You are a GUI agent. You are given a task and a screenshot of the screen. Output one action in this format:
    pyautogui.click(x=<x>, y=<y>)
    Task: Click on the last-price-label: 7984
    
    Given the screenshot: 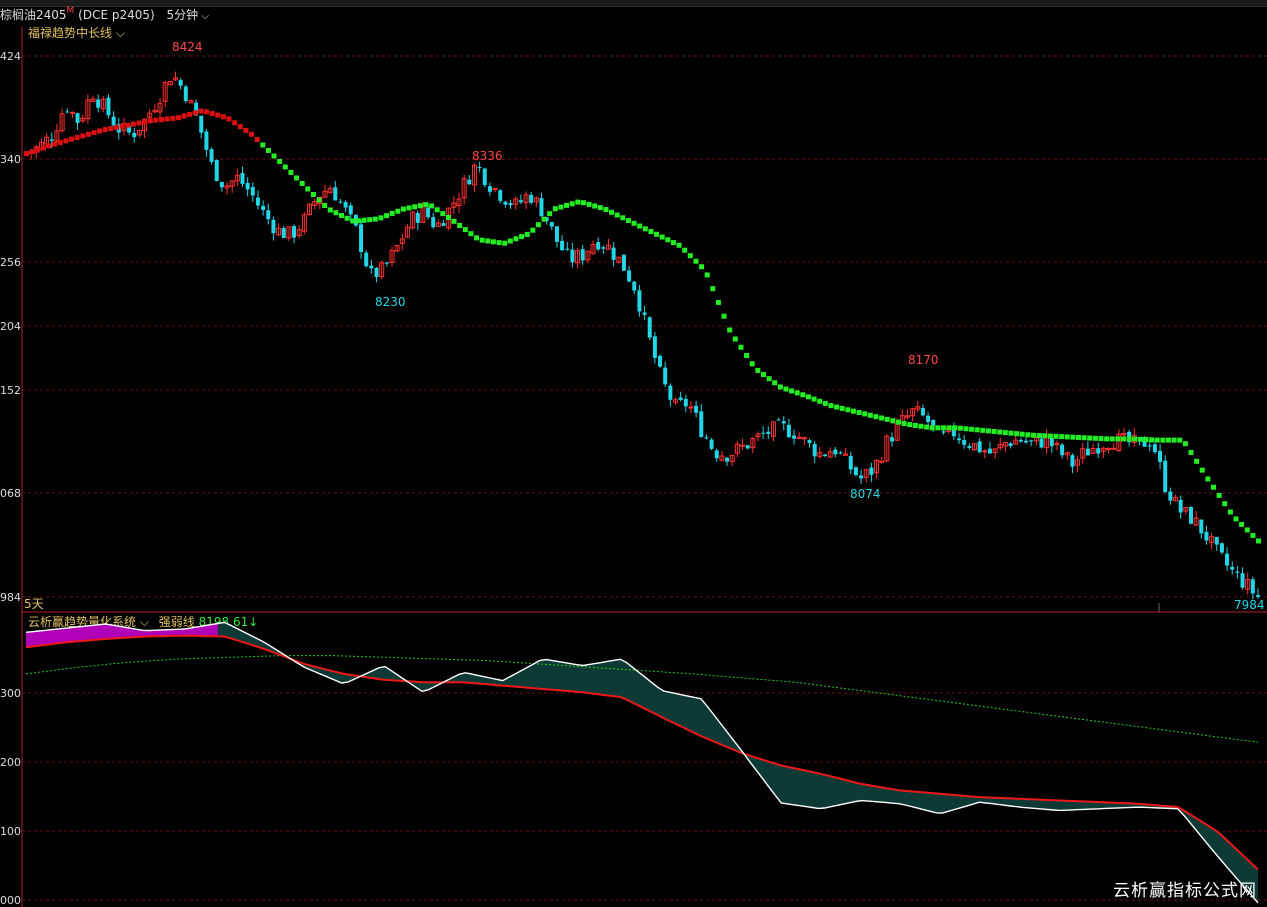 What is the action you would take?
    pyautogui.click(x=1249, y=605)
    